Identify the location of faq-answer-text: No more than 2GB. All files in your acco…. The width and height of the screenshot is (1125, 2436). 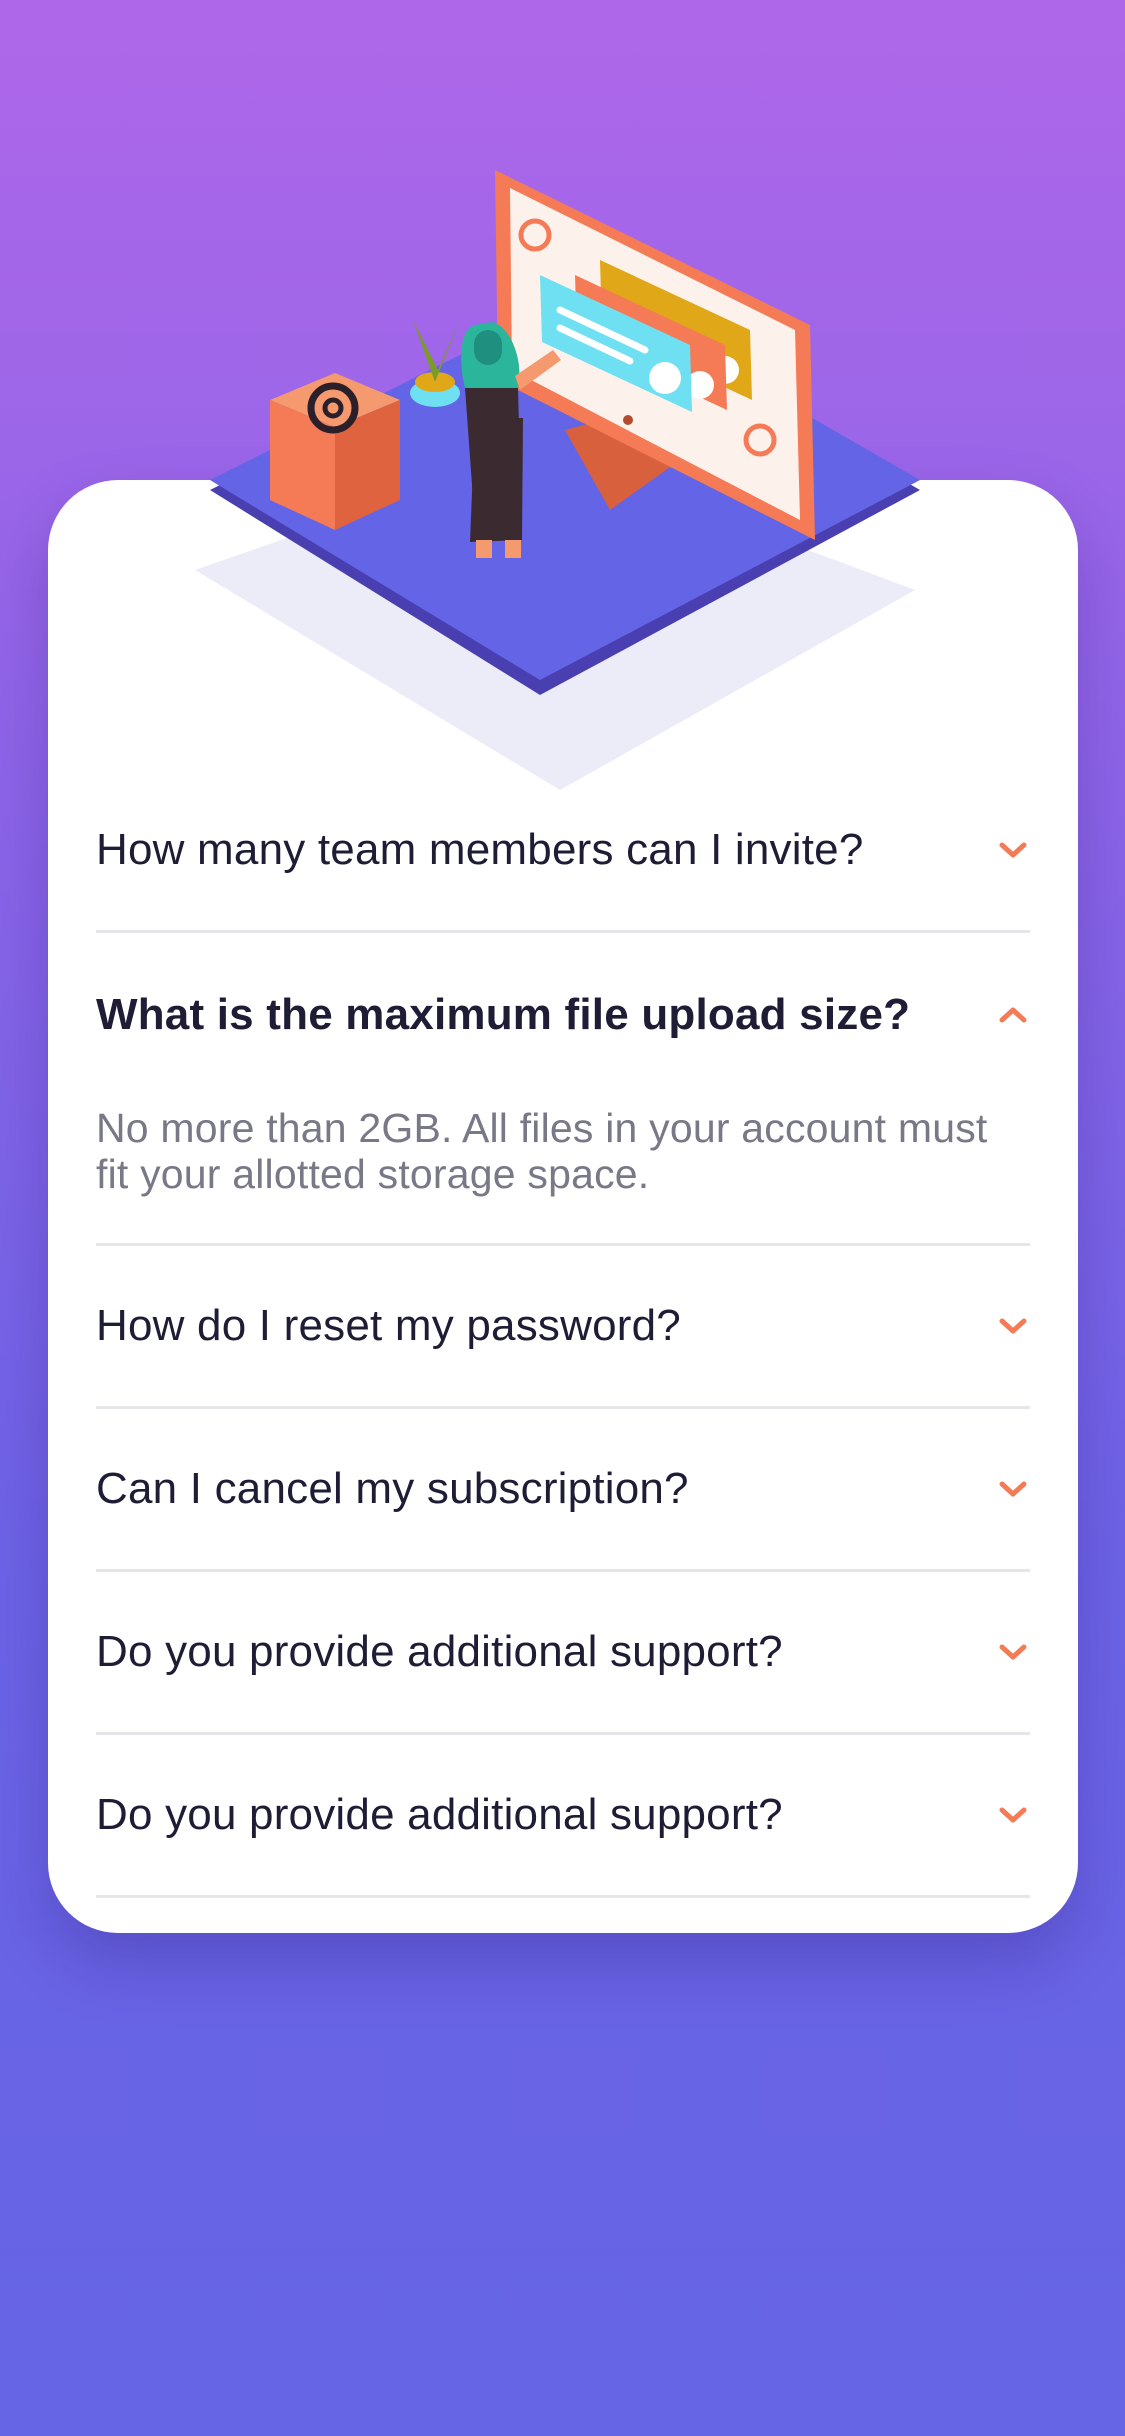
(542, 1151).